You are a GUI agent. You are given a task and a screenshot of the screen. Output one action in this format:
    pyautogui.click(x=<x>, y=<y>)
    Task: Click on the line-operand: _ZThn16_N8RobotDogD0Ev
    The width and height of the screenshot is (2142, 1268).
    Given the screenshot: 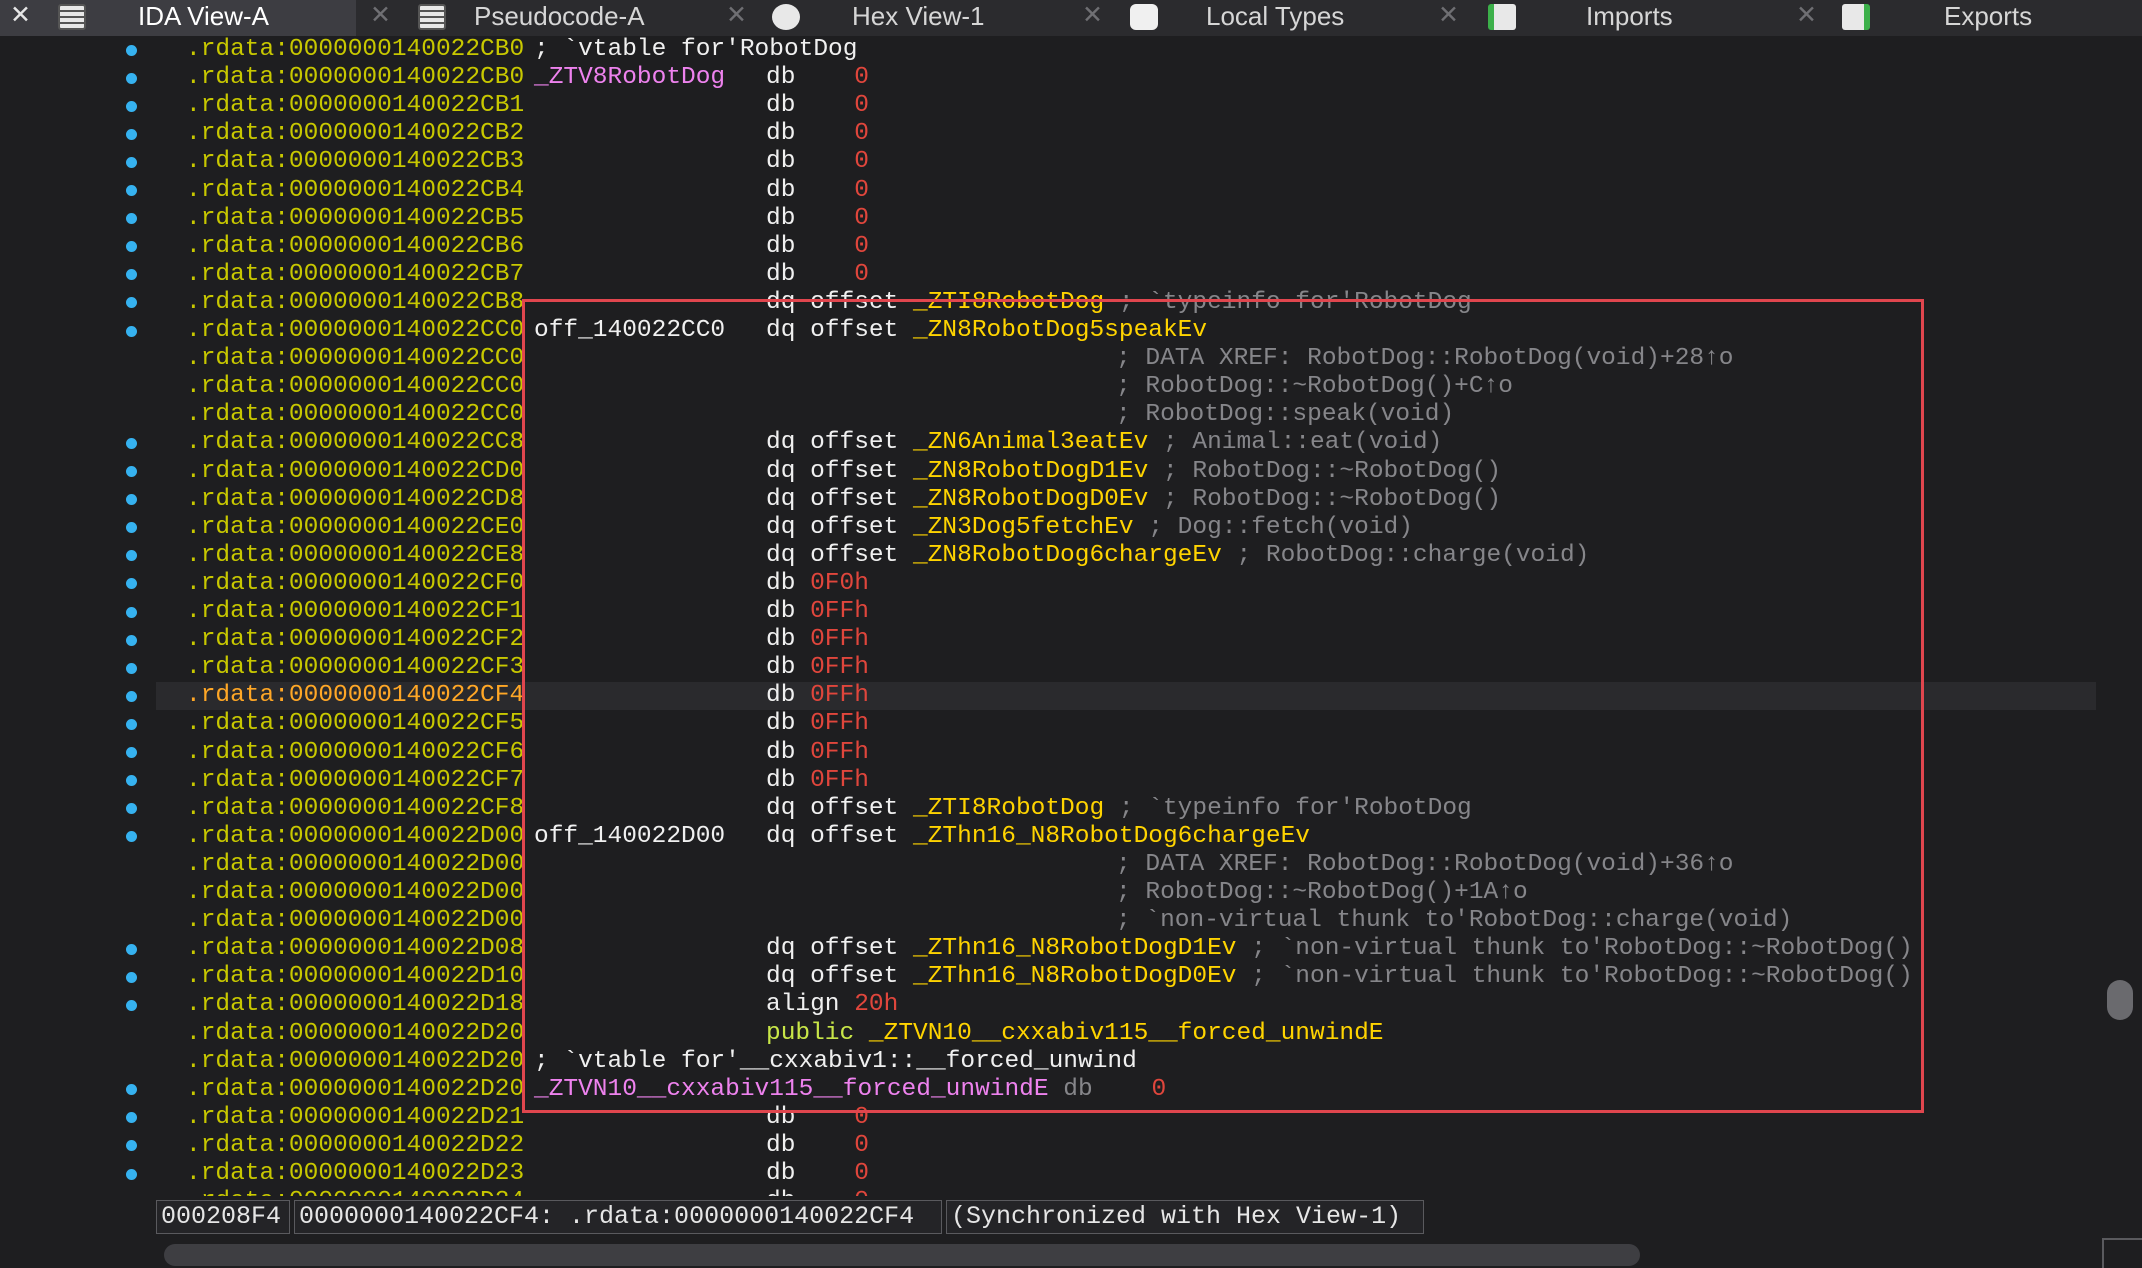 What is the action you would take?
    pyautogui.click(x=1075, y=977)
    